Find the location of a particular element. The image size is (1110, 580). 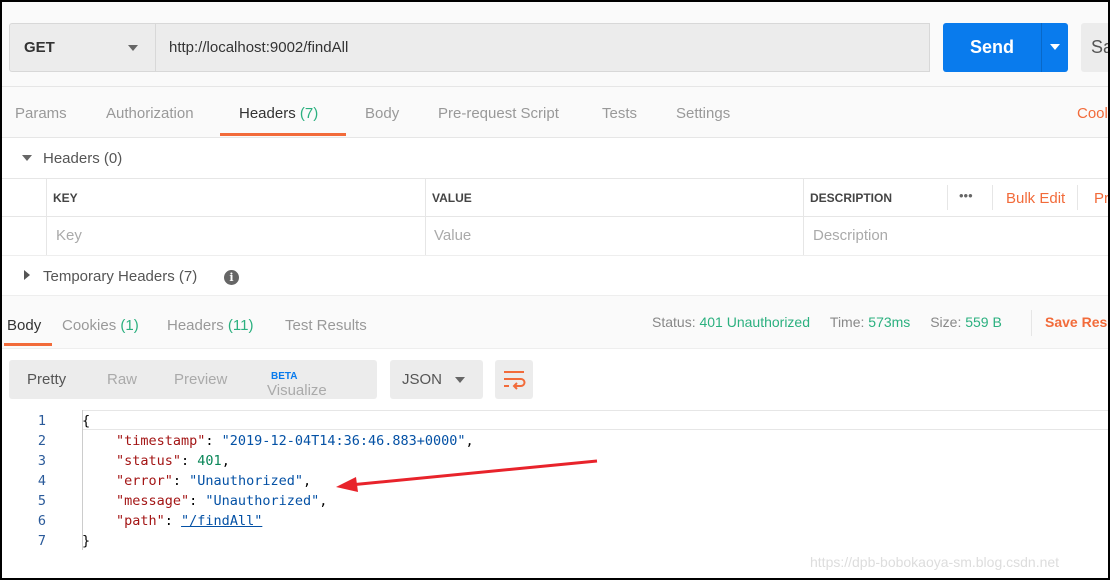

response-tab-cookies: Cookies (1) is located at coordinates (100, 325).